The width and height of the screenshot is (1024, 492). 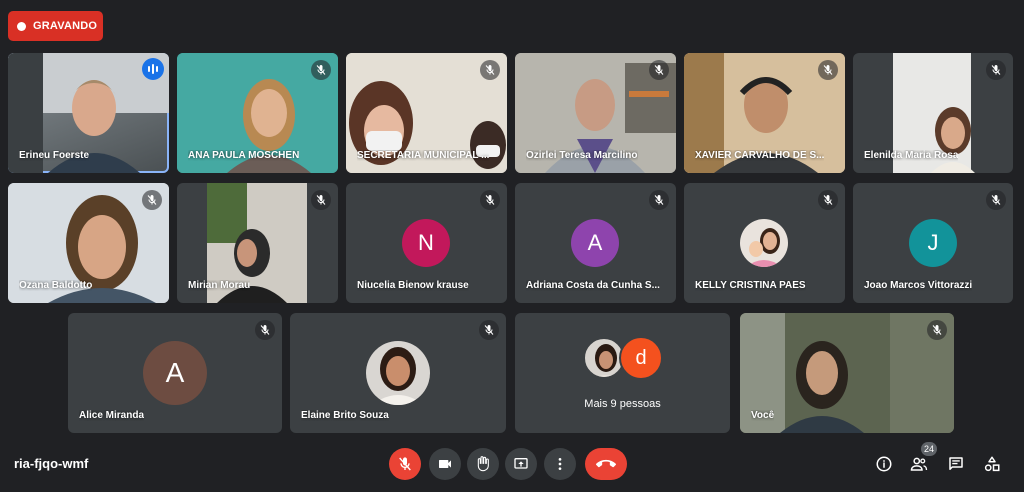 I want to click on record-dot-icon, so click(x=21, y=26).